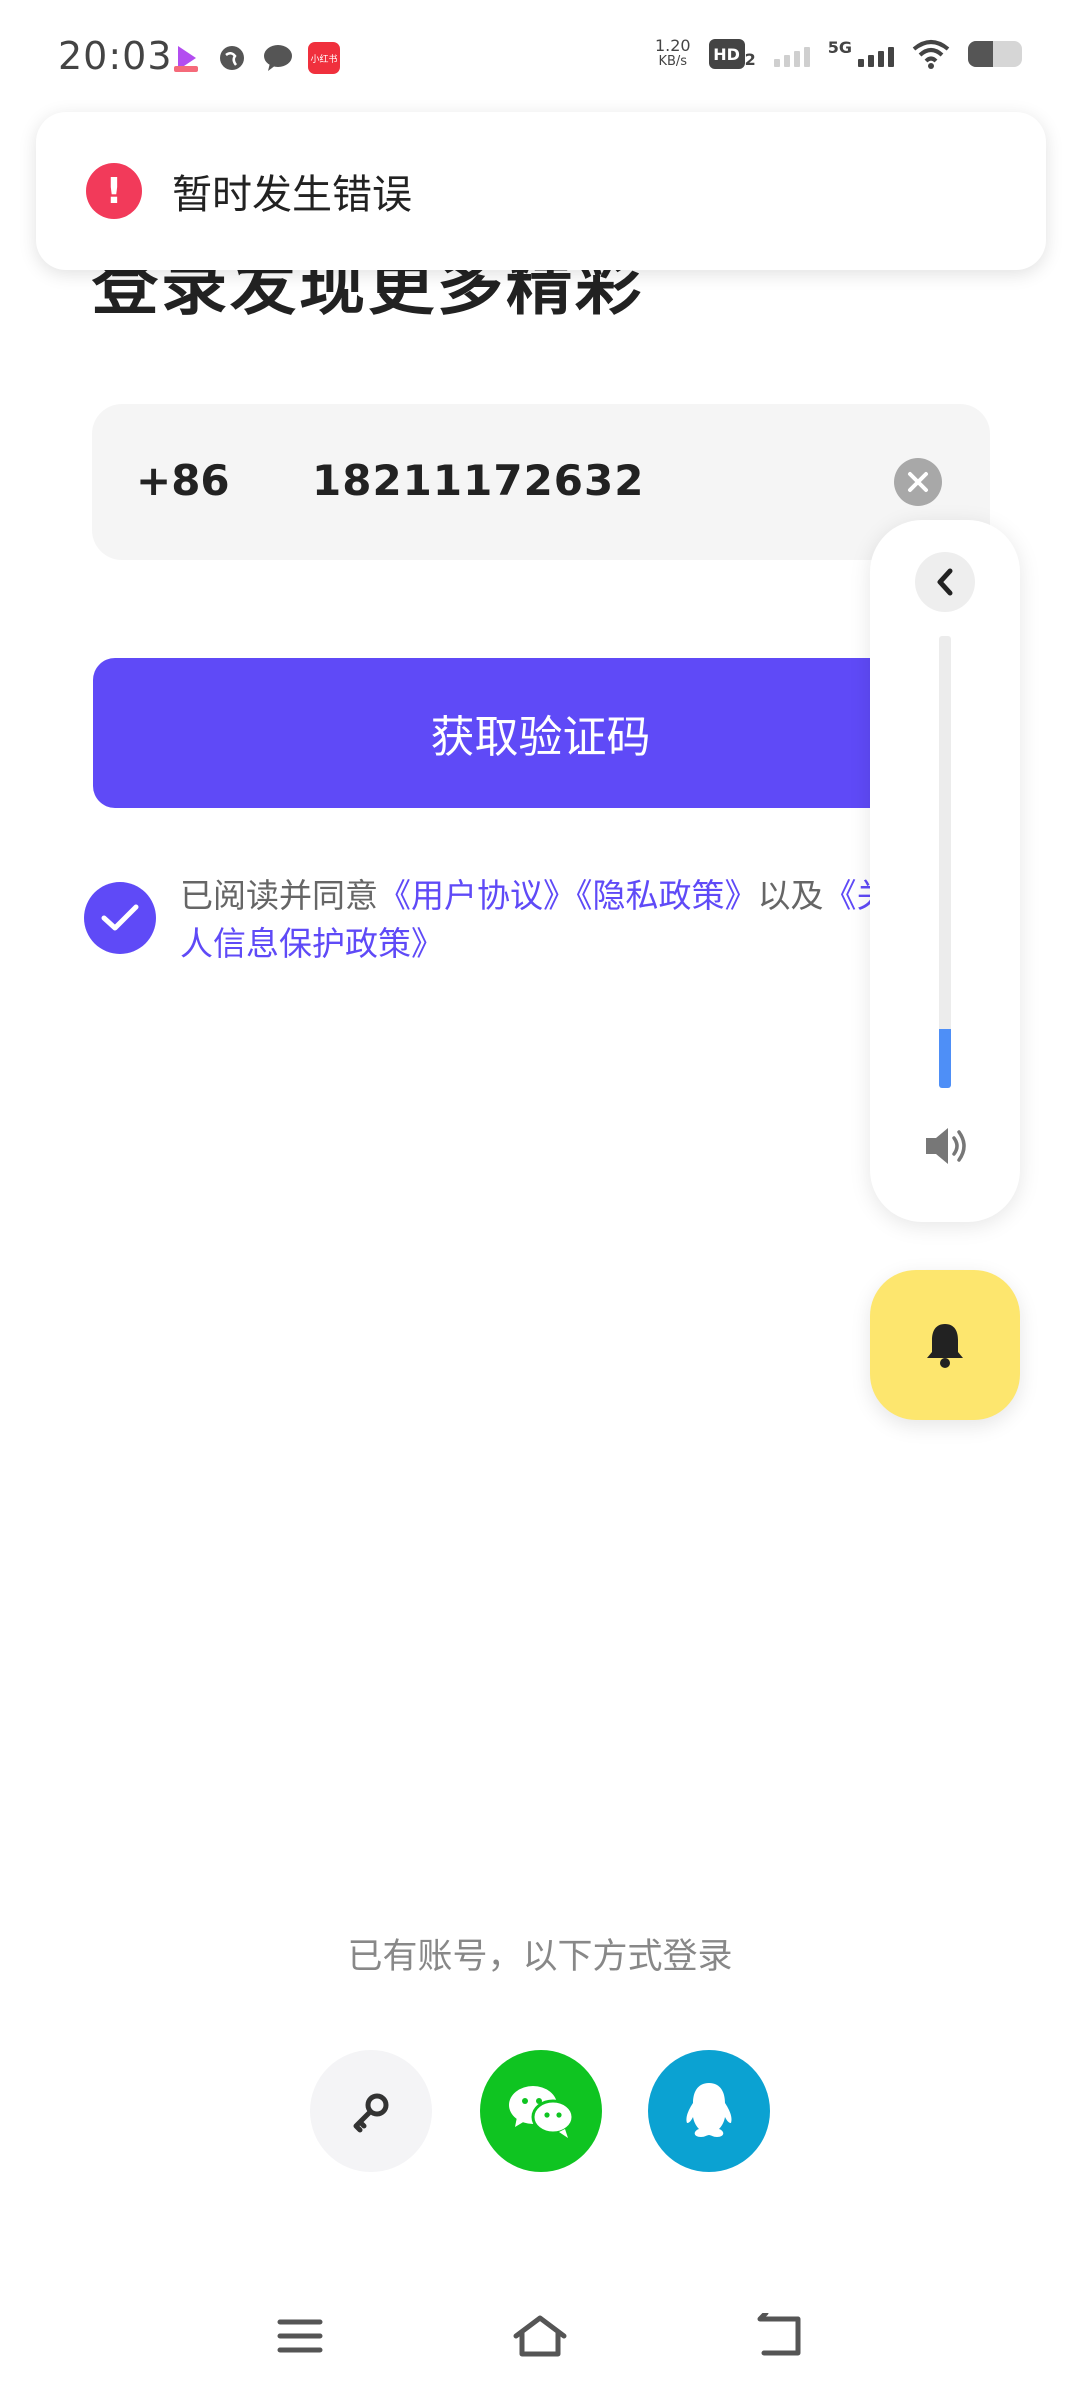 This screenshot has height=2388, width=1080. What do you see at coordinates (292, 195) in the screenshot?
I see `toast-message: 暂时发生错误` at bounding box center [292, 195].